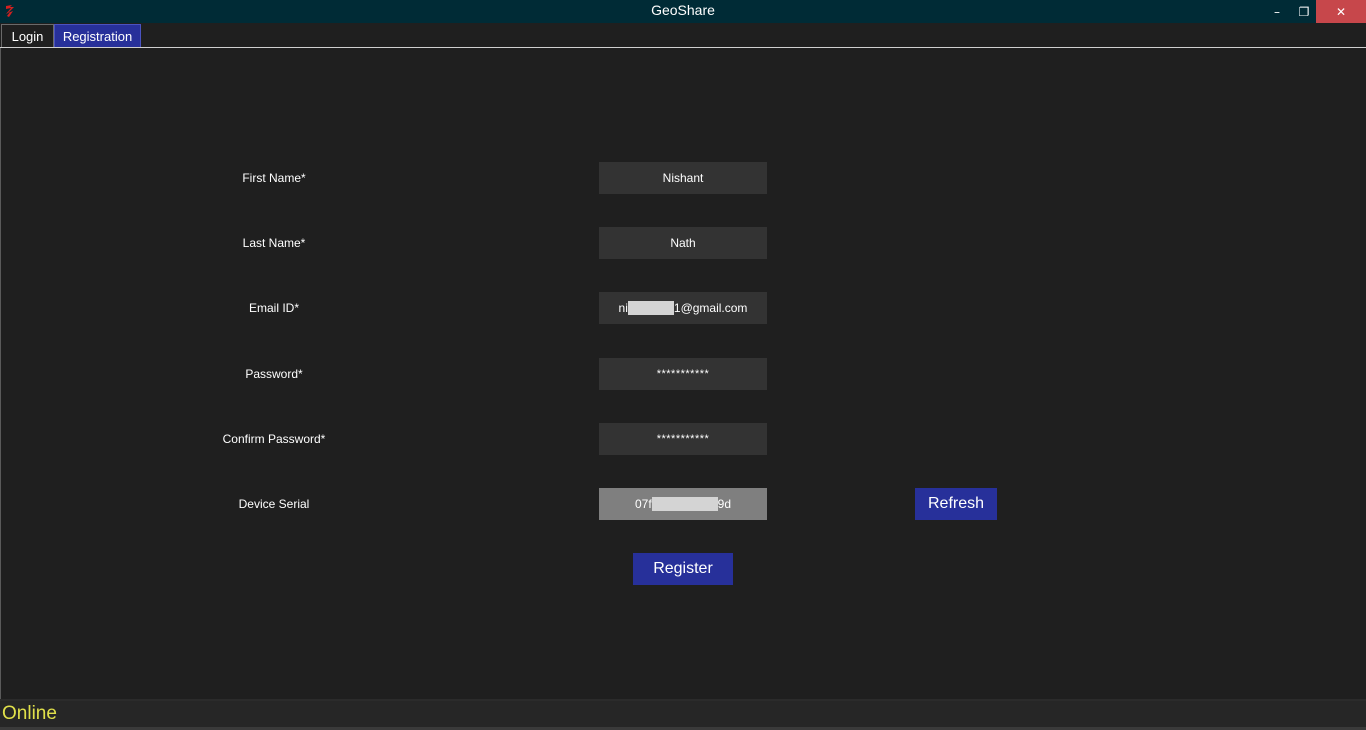 The width and height of the screenshot is (1366, 730). What do you see at coordinates (274, 439) in the screenshot?
I see `confirm-password-label: Confirm Password*` at bounding box center [274, 439].